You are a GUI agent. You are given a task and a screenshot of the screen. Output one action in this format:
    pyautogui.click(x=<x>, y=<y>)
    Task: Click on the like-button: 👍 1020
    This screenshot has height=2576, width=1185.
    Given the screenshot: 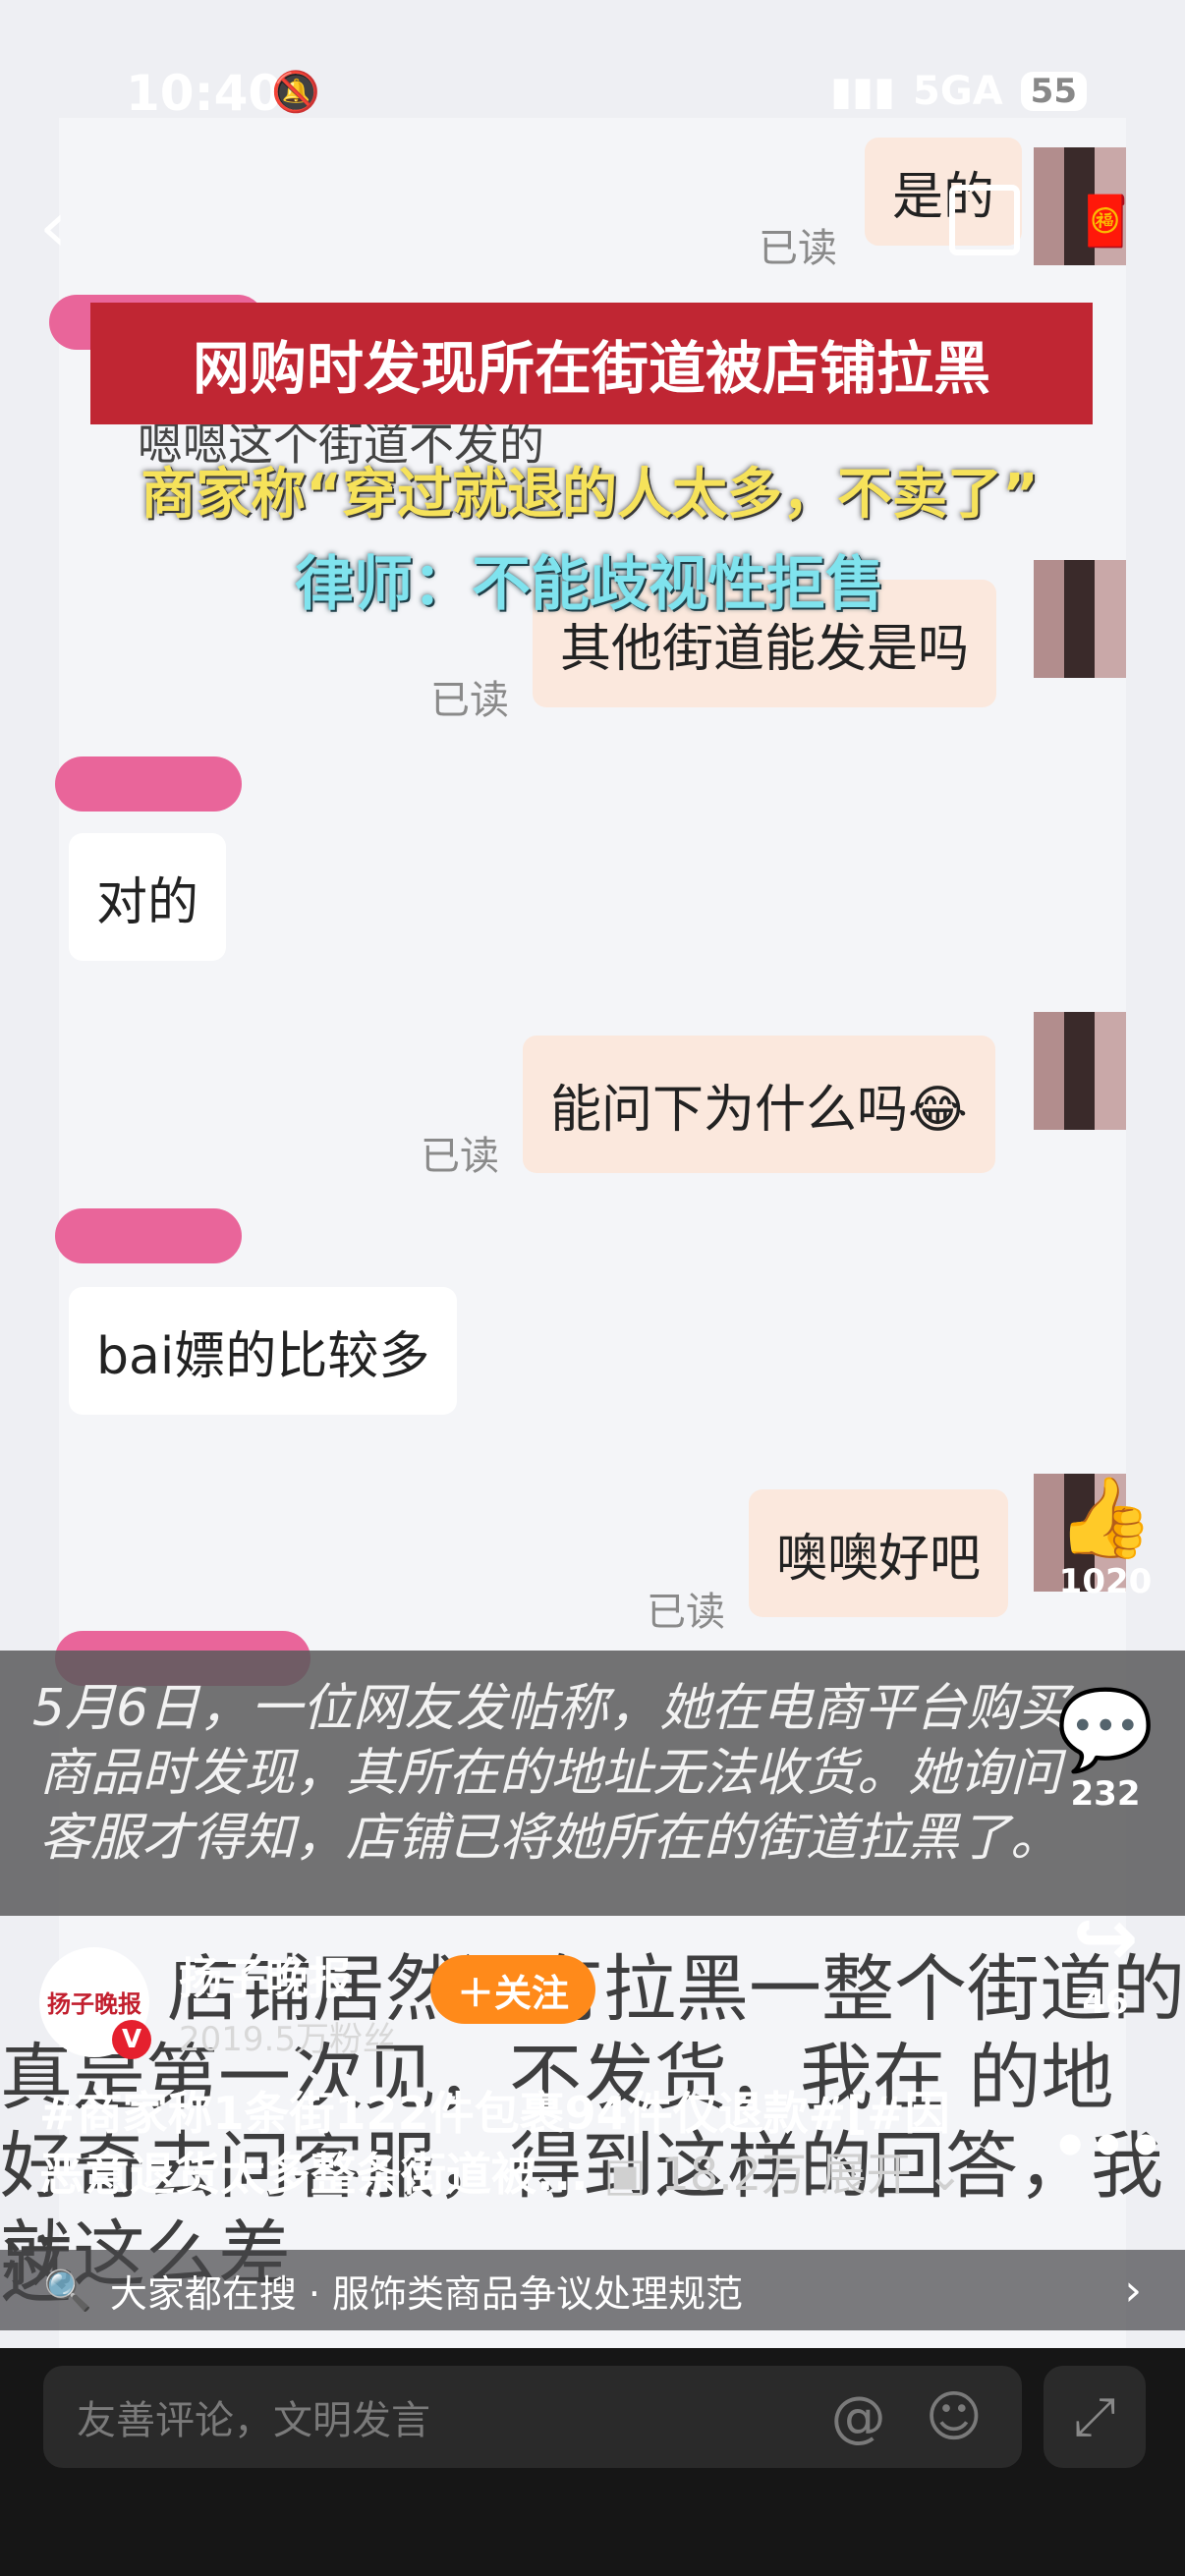 What is the action you would take?
    pyautogui.click(x=1105, y=1537)
    